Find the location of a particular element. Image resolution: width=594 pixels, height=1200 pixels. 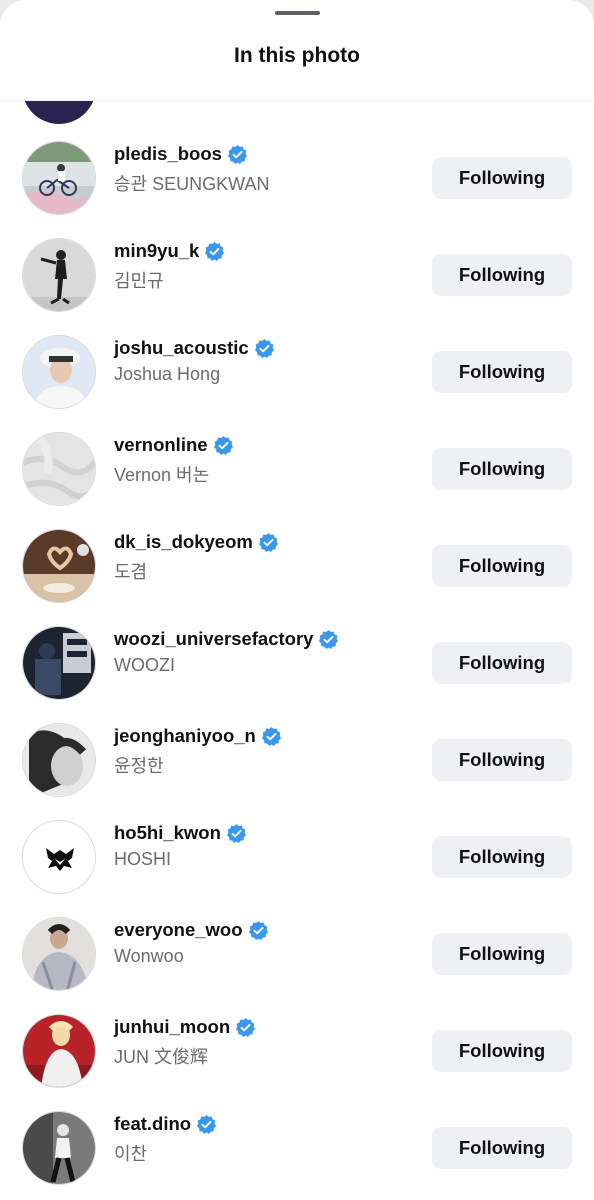

list-item: ho5hi_kwon HOSHI Following is located at coordinates (297, 868).